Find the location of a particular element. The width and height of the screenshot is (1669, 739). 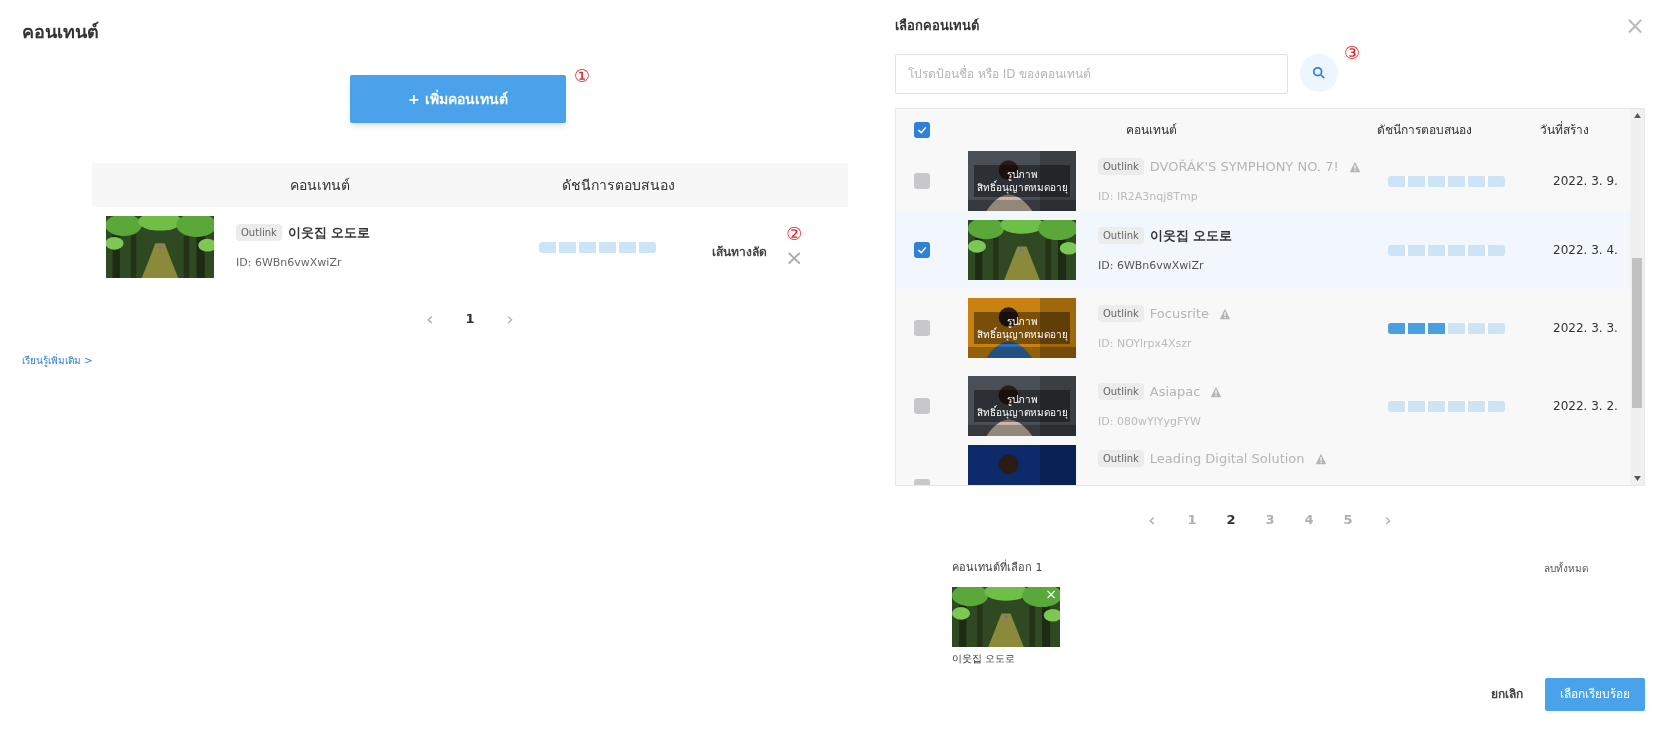

search-icon is located at coordinates (1319, 73).